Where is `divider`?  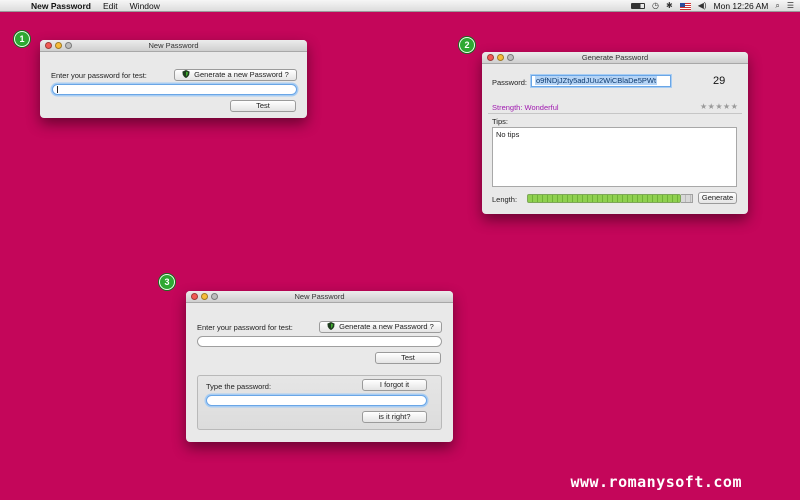
divider is located at coordinates (615, 113).